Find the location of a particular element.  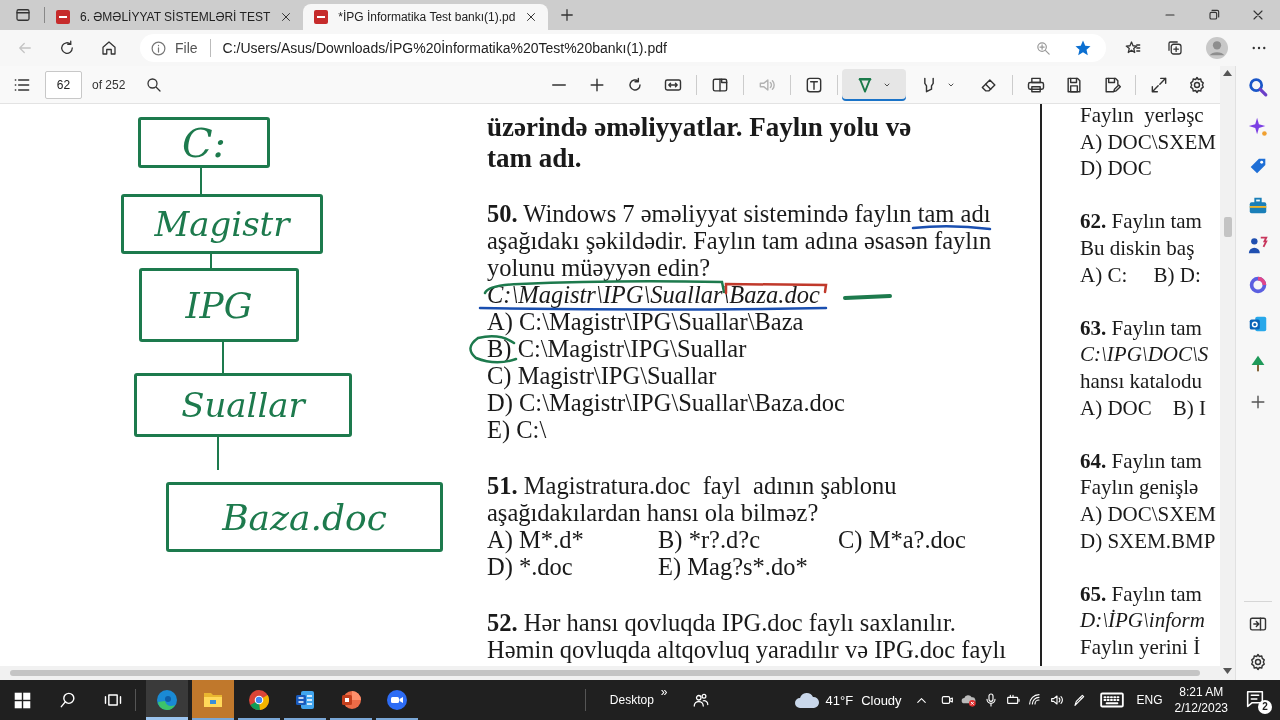

wifi-icon is located at coordinates (1034, 700).